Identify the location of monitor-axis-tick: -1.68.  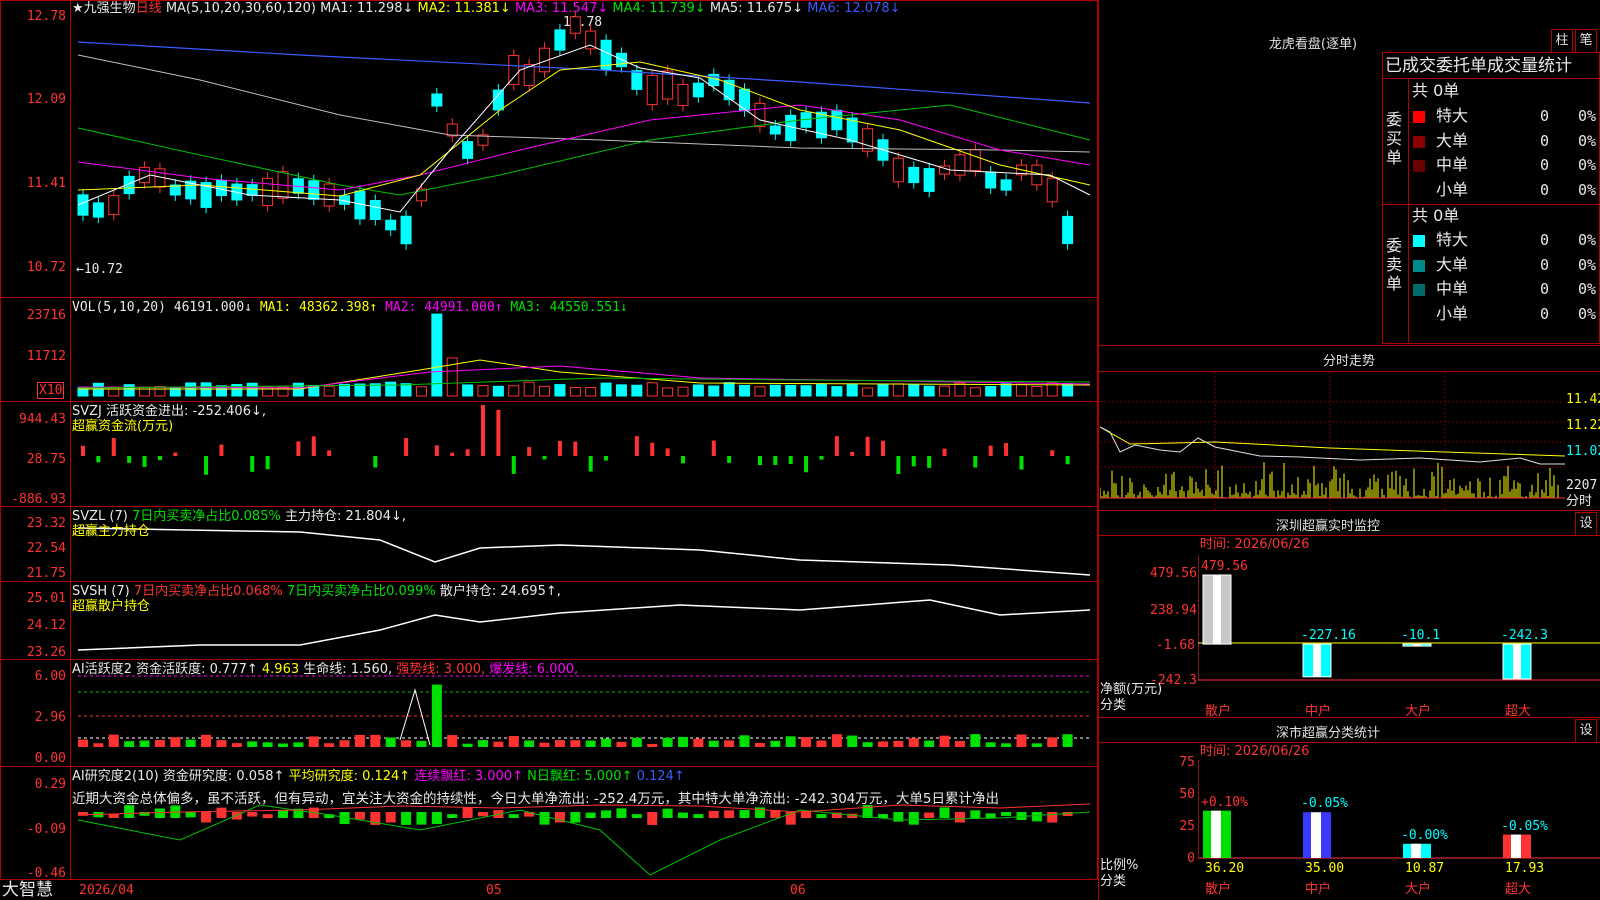
(1175, 645).